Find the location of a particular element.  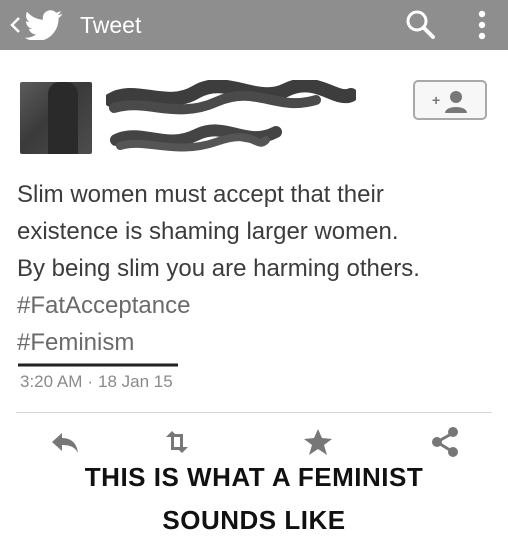

favorite-icon is located at coordinates (318, 442).